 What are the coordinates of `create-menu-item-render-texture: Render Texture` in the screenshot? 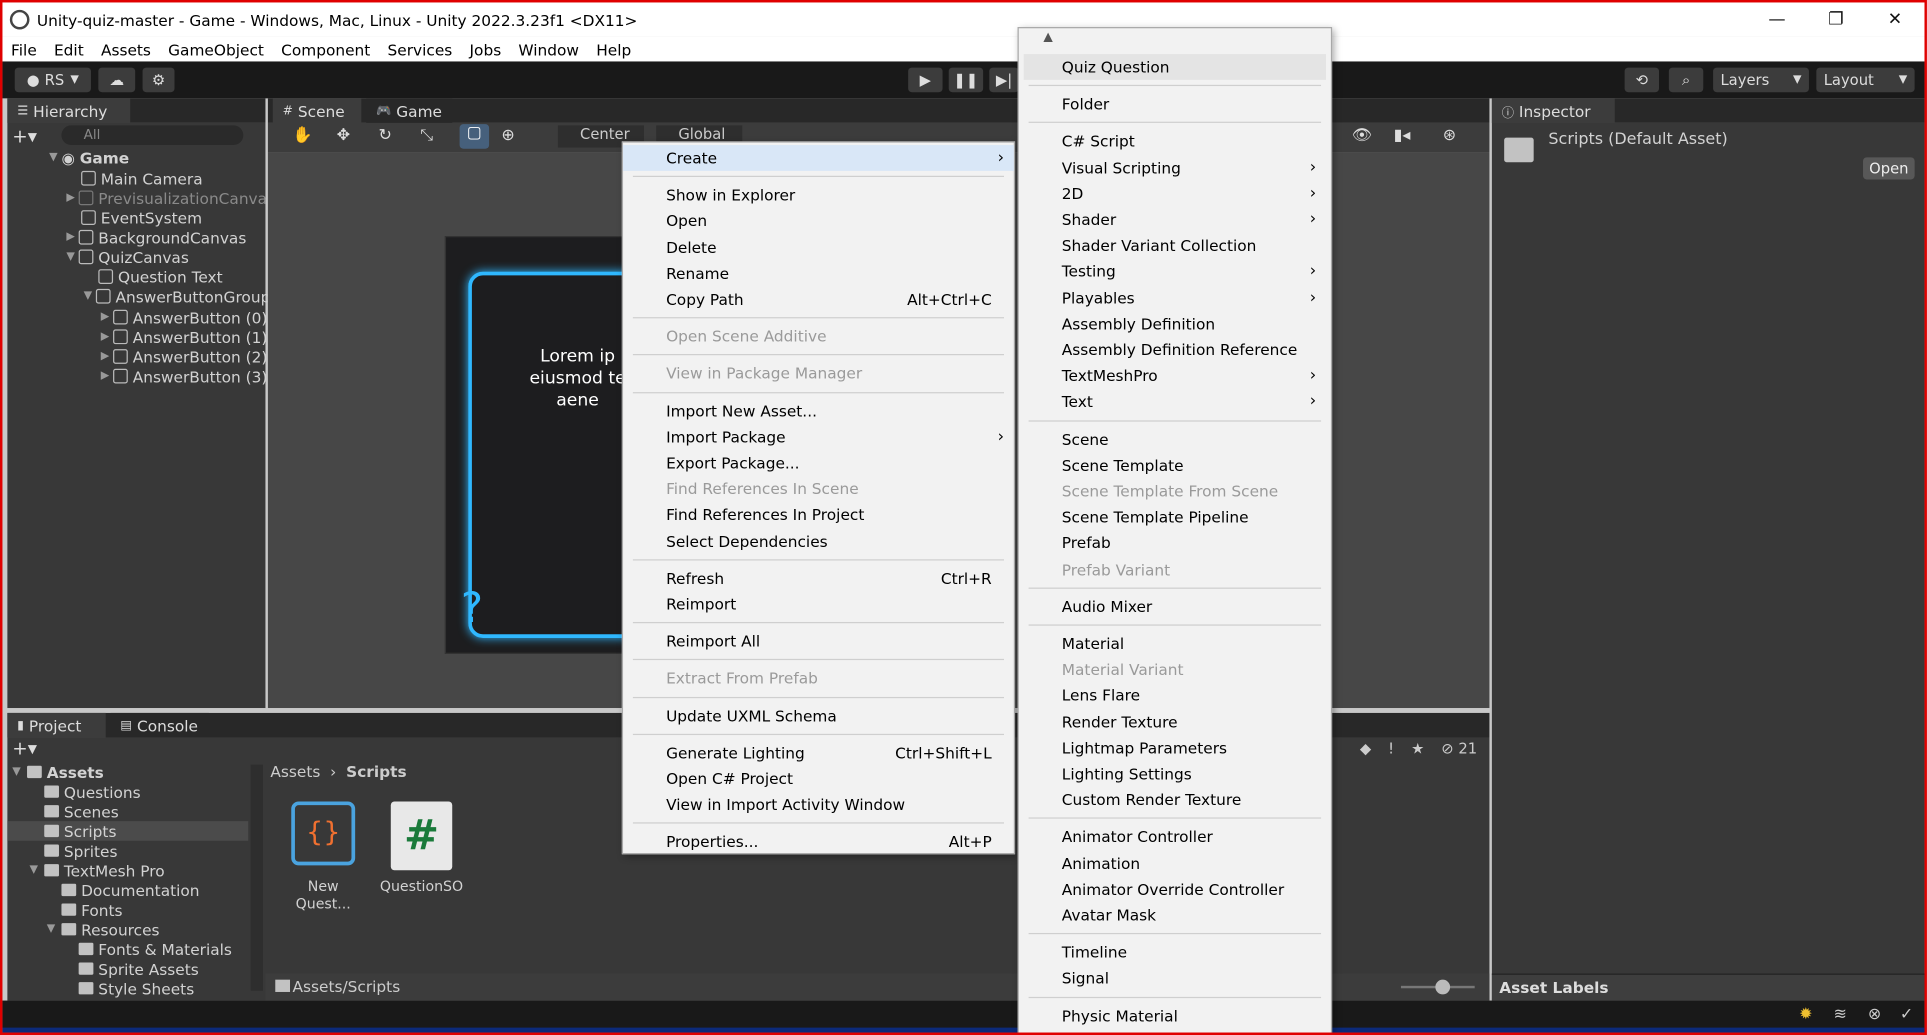 It's located at (1175, 722).